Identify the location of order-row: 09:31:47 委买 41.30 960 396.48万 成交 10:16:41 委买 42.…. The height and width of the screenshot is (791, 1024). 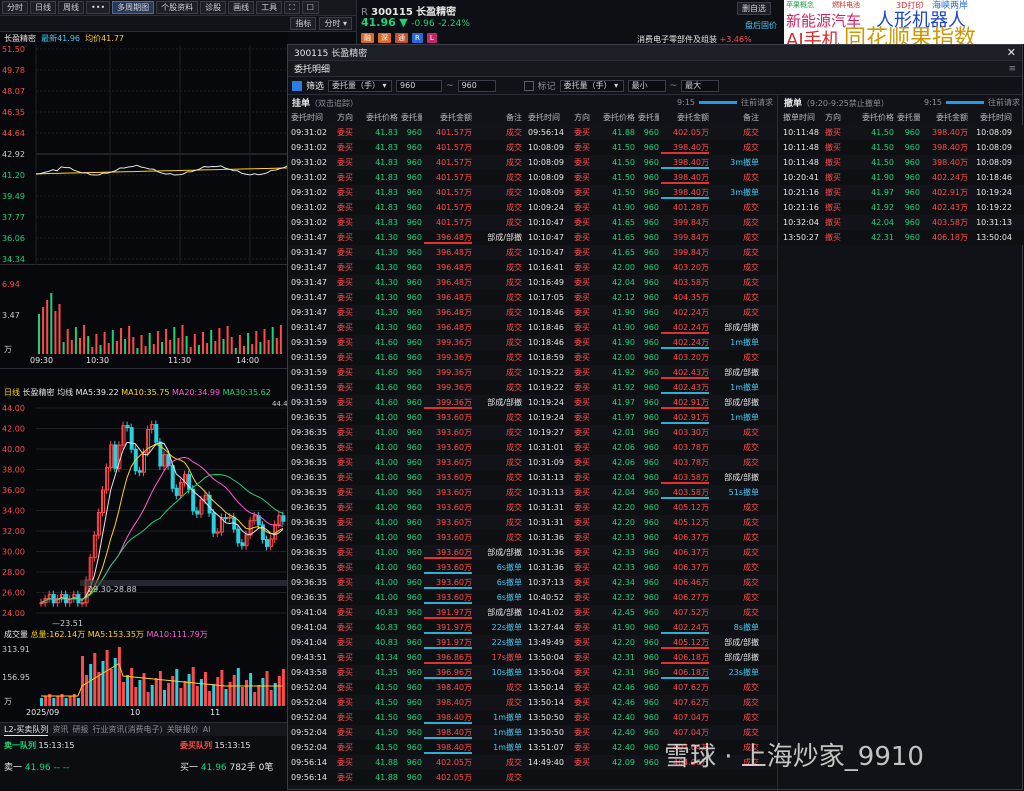
(532, 267).